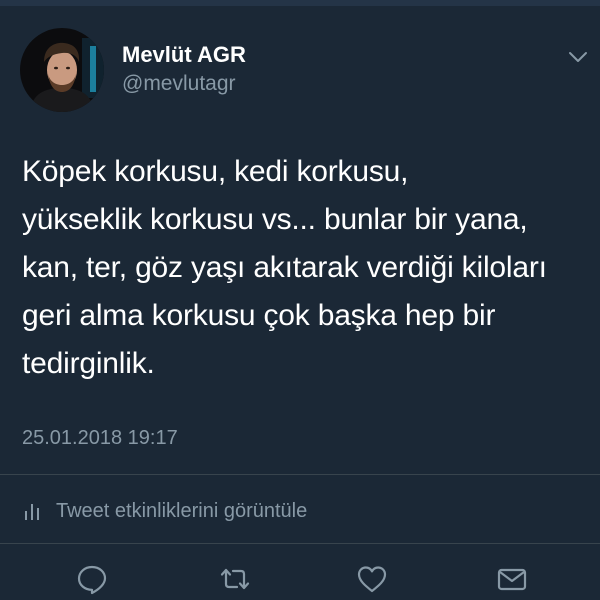 This screenshot has width=600, height=600. I want to click on reply-button, so click(92, 579).